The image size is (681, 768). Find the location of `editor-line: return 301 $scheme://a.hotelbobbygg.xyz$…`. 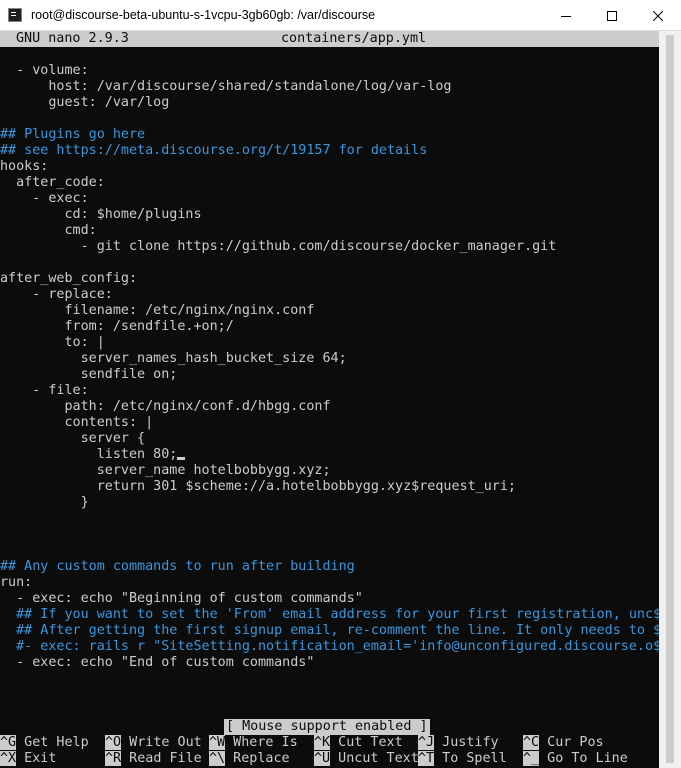

editor-line: return 301 $scheme://a.hotelbobbygg.xyz$… is located at coordinates (258, 487).